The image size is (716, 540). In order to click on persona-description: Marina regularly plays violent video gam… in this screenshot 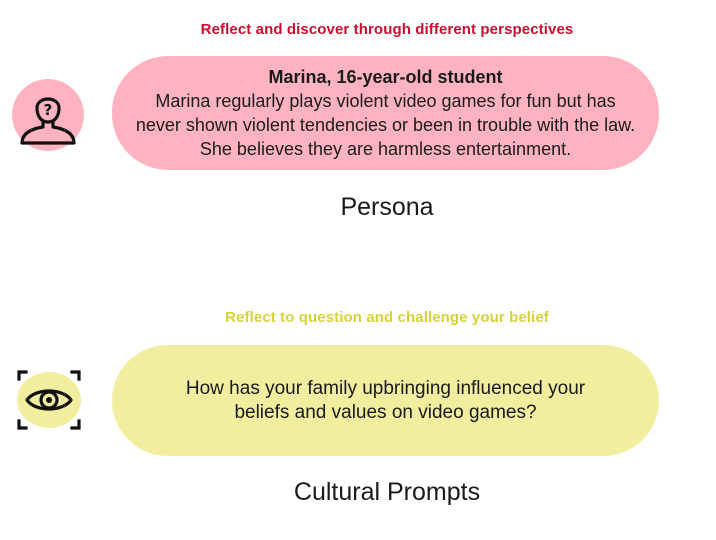, I will do `click(385, 125)`.